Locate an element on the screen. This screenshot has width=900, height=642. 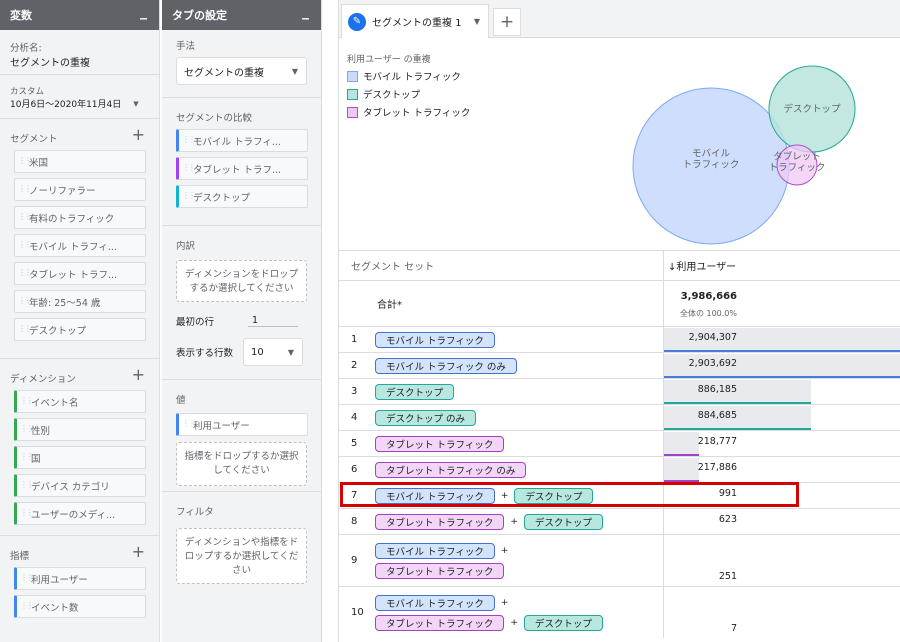
segment-set-cell: タブレット トラフィック is located at coordinates (515, 443).